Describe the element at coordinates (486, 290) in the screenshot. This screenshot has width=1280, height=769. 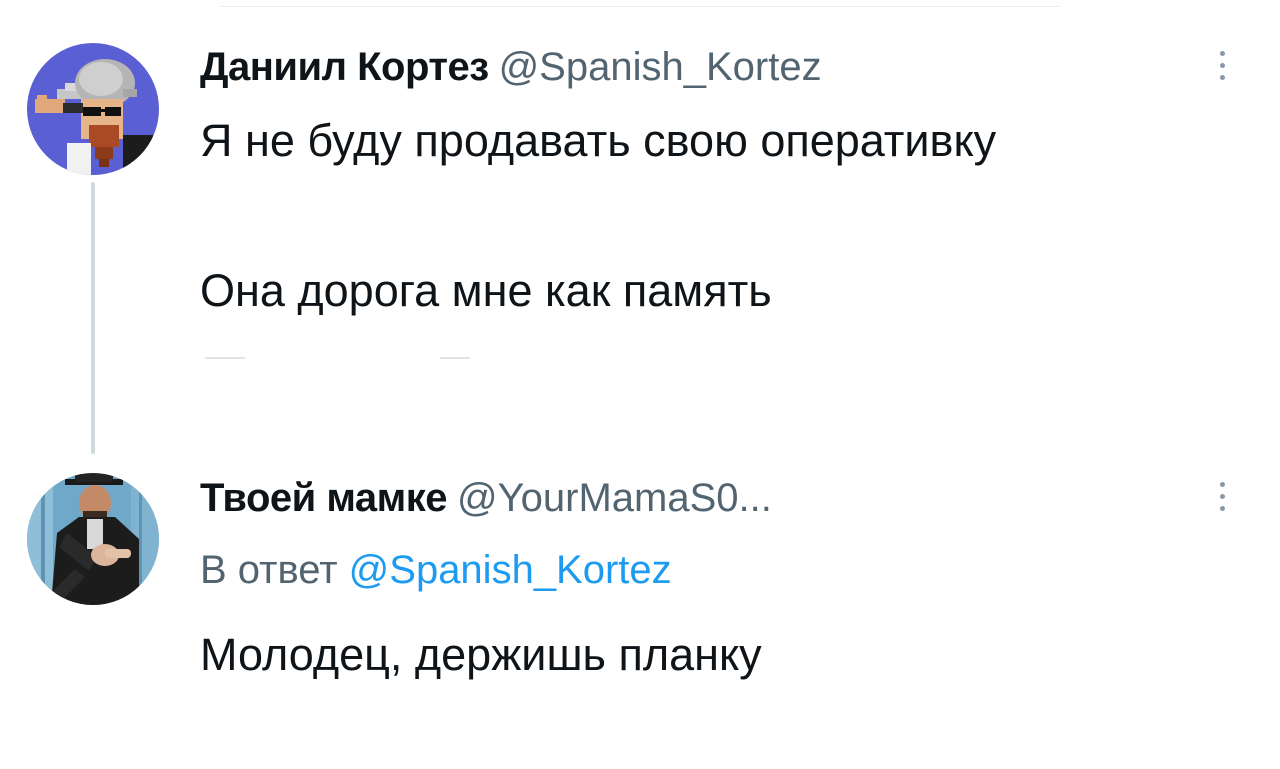
I see `tweet-text-line-2: Она дорога мне как память` at that location.